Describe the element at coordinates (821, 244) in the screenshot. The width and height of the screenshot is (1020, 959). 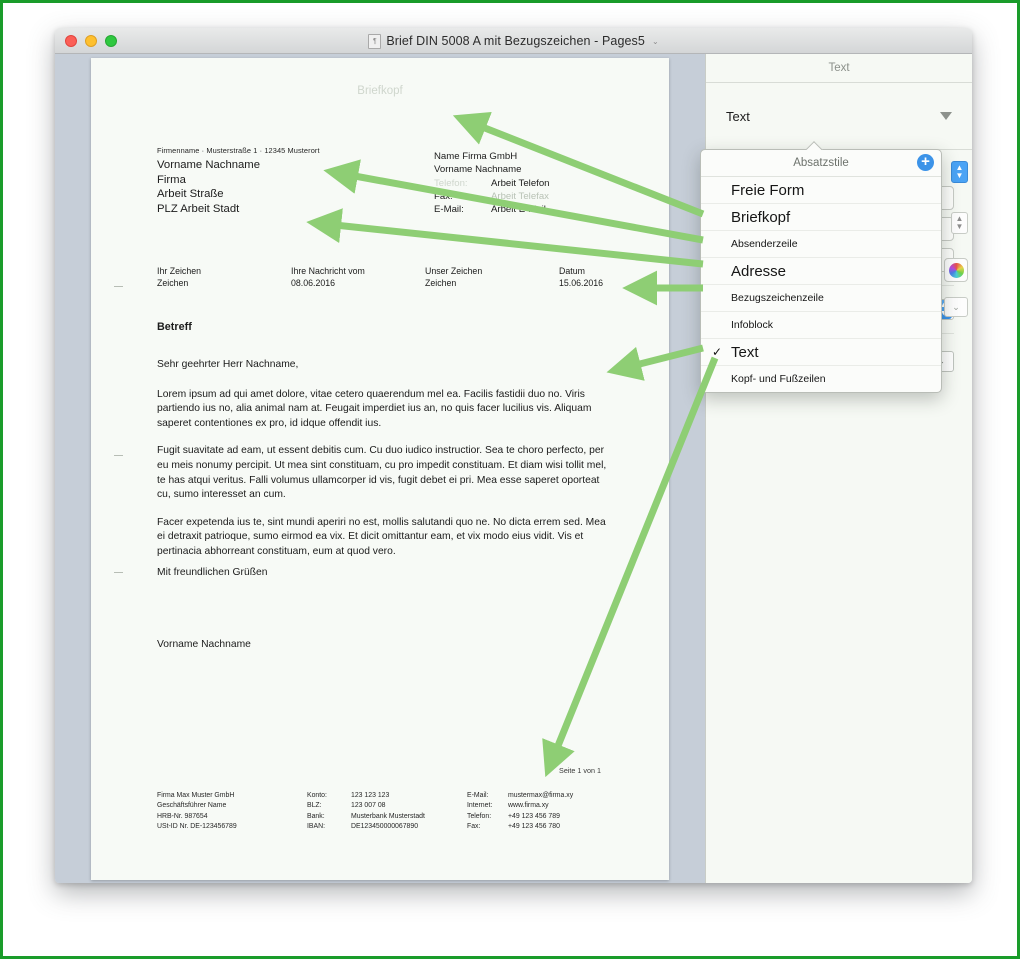
I see `style-item-absenderzeile: Absenderzeile` at that location.